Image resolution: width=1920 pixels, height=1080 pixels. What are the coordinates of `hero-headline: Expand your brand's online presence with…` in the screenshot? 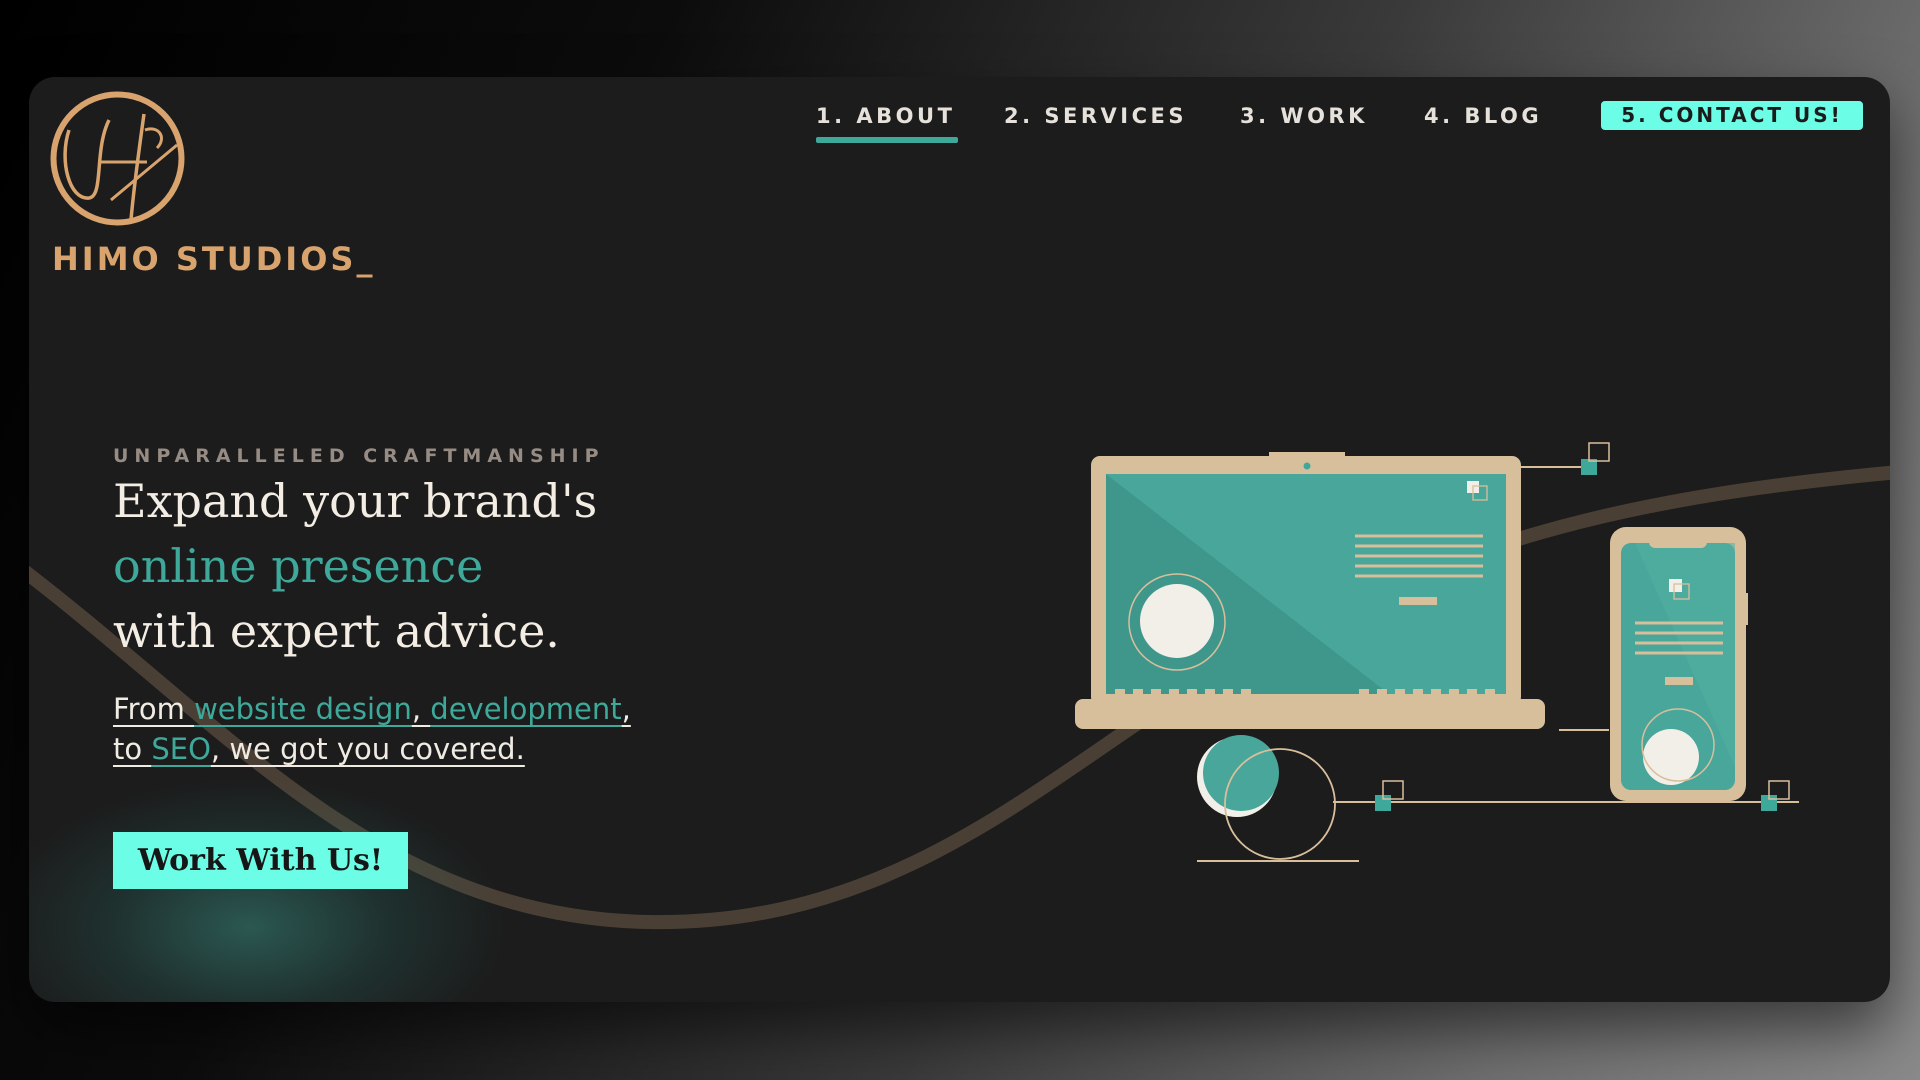 It's located at (355, 566).